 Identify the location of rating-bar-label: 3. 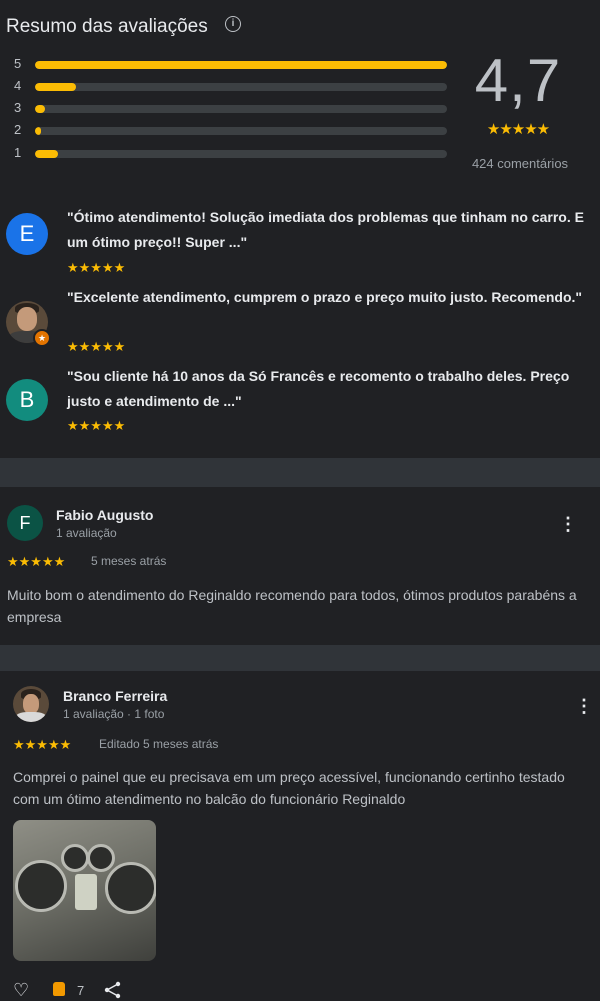
(18, 107).